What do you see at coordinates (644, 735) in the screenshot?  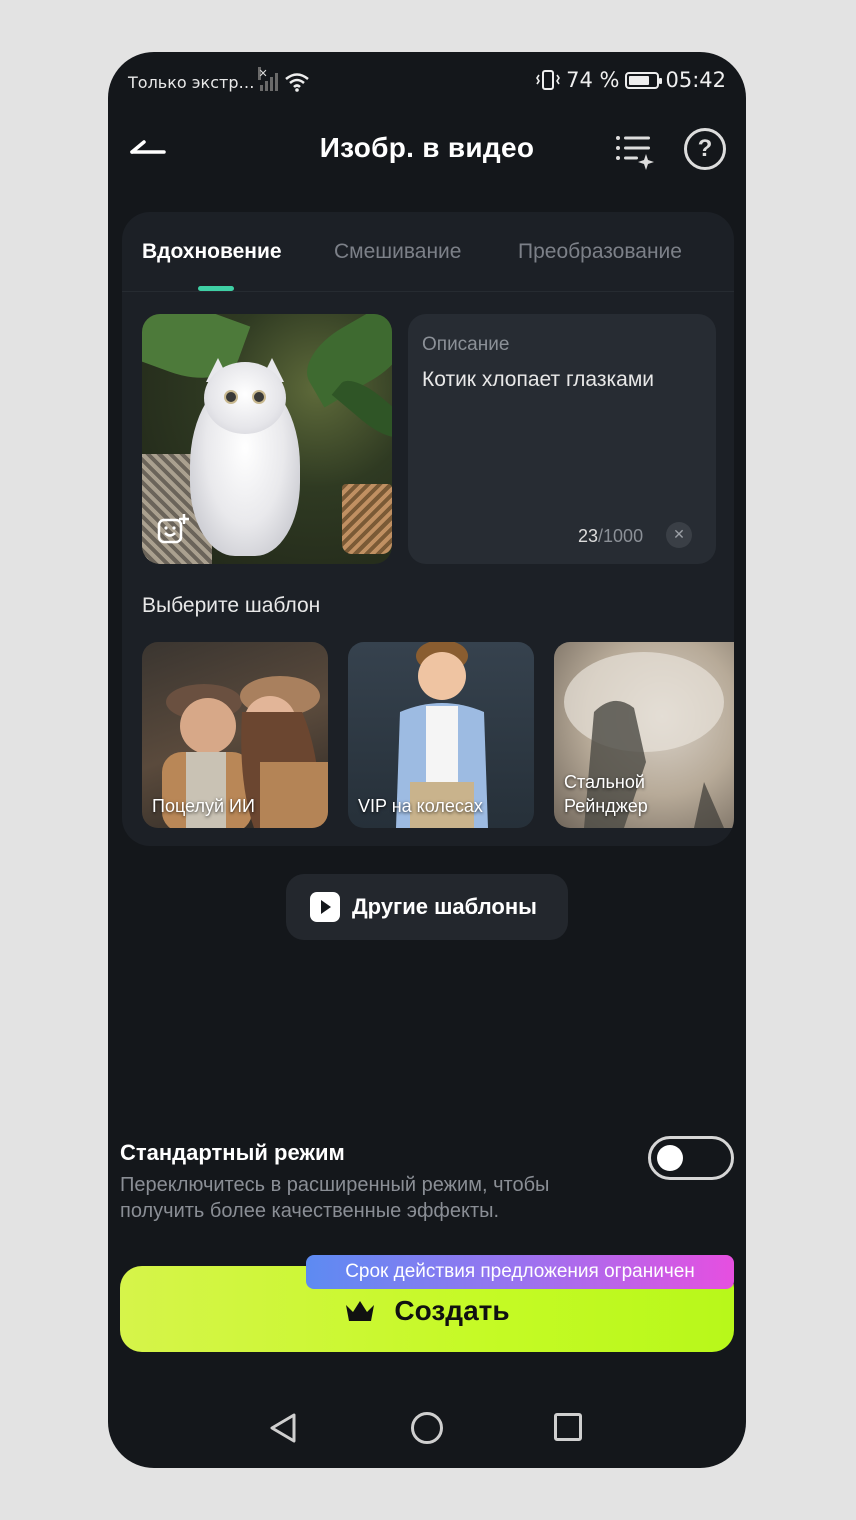 I see `template-card-steel-ranger: Стальной Рейнджер` at bounding box center [644, 735].